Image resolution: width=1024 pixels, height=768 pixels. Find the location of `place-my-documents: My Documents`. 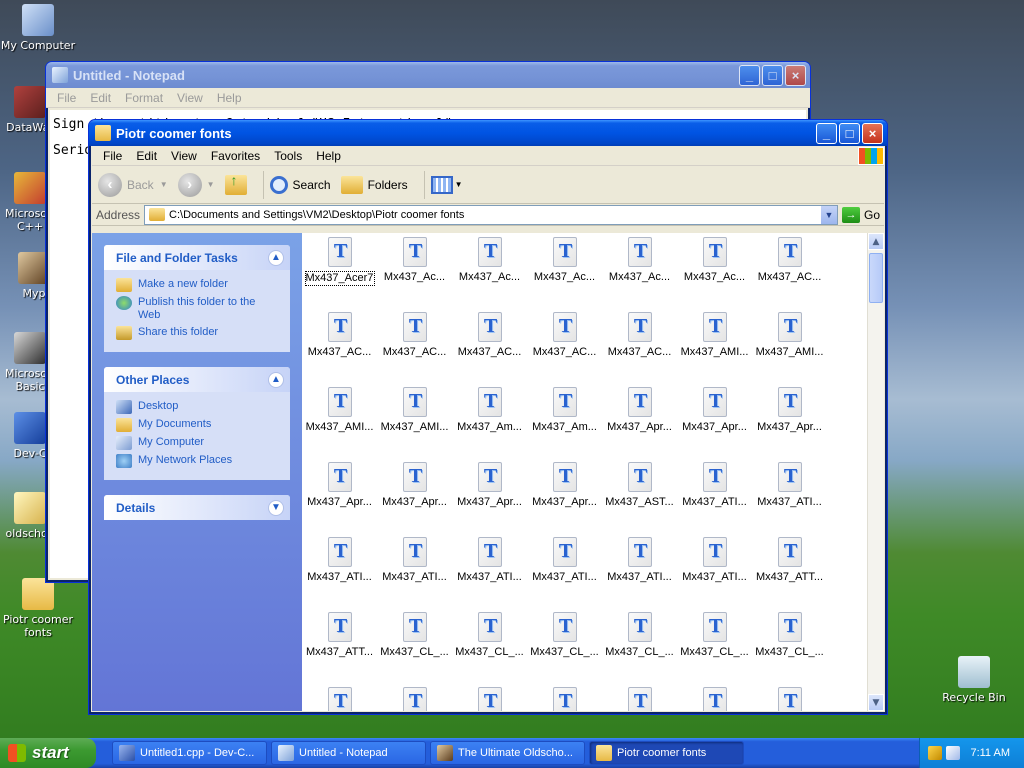

place-my-documents: My Documents is located at coordinates (197, 425).